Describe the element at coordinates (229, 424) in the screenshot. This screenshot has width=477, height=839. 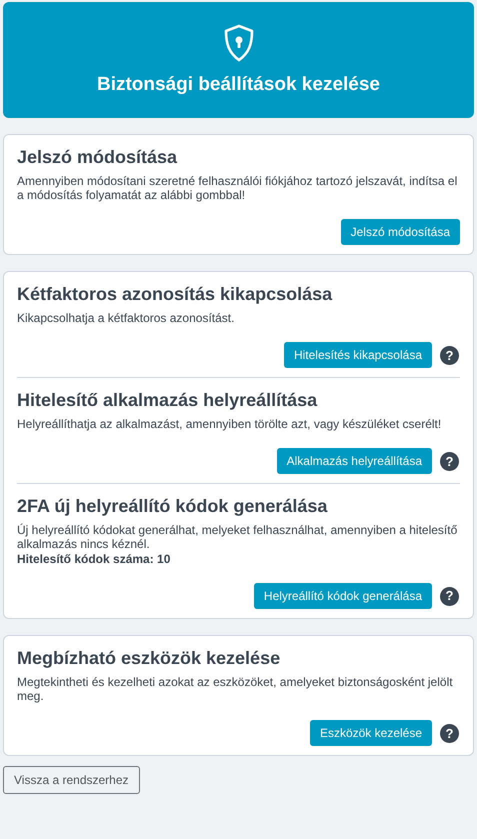
I see `section-description: Helyreállíthatja az alkalmazást, amennyiben törölte azt, vagy készüléket cserélt!` at that location.